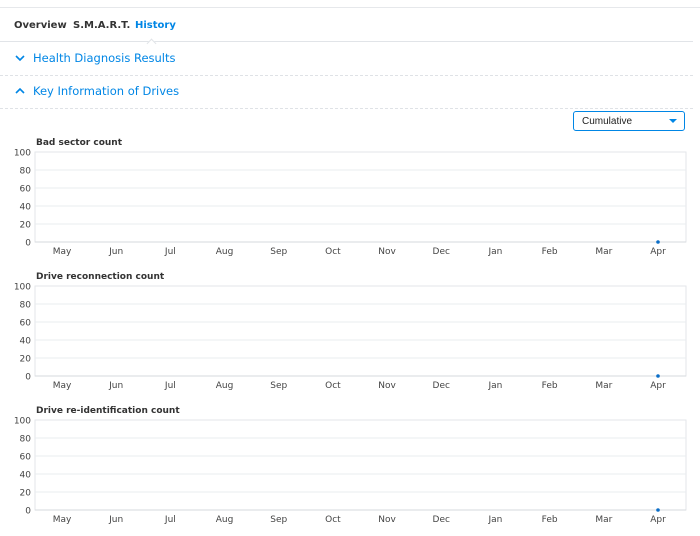 The width and height of the screenshot is (700, 536). Describe the element at coordinates (346, 60) in the screenshot. I see `health-diagnosis-section-header: Health Diagnosis Results` at that location.